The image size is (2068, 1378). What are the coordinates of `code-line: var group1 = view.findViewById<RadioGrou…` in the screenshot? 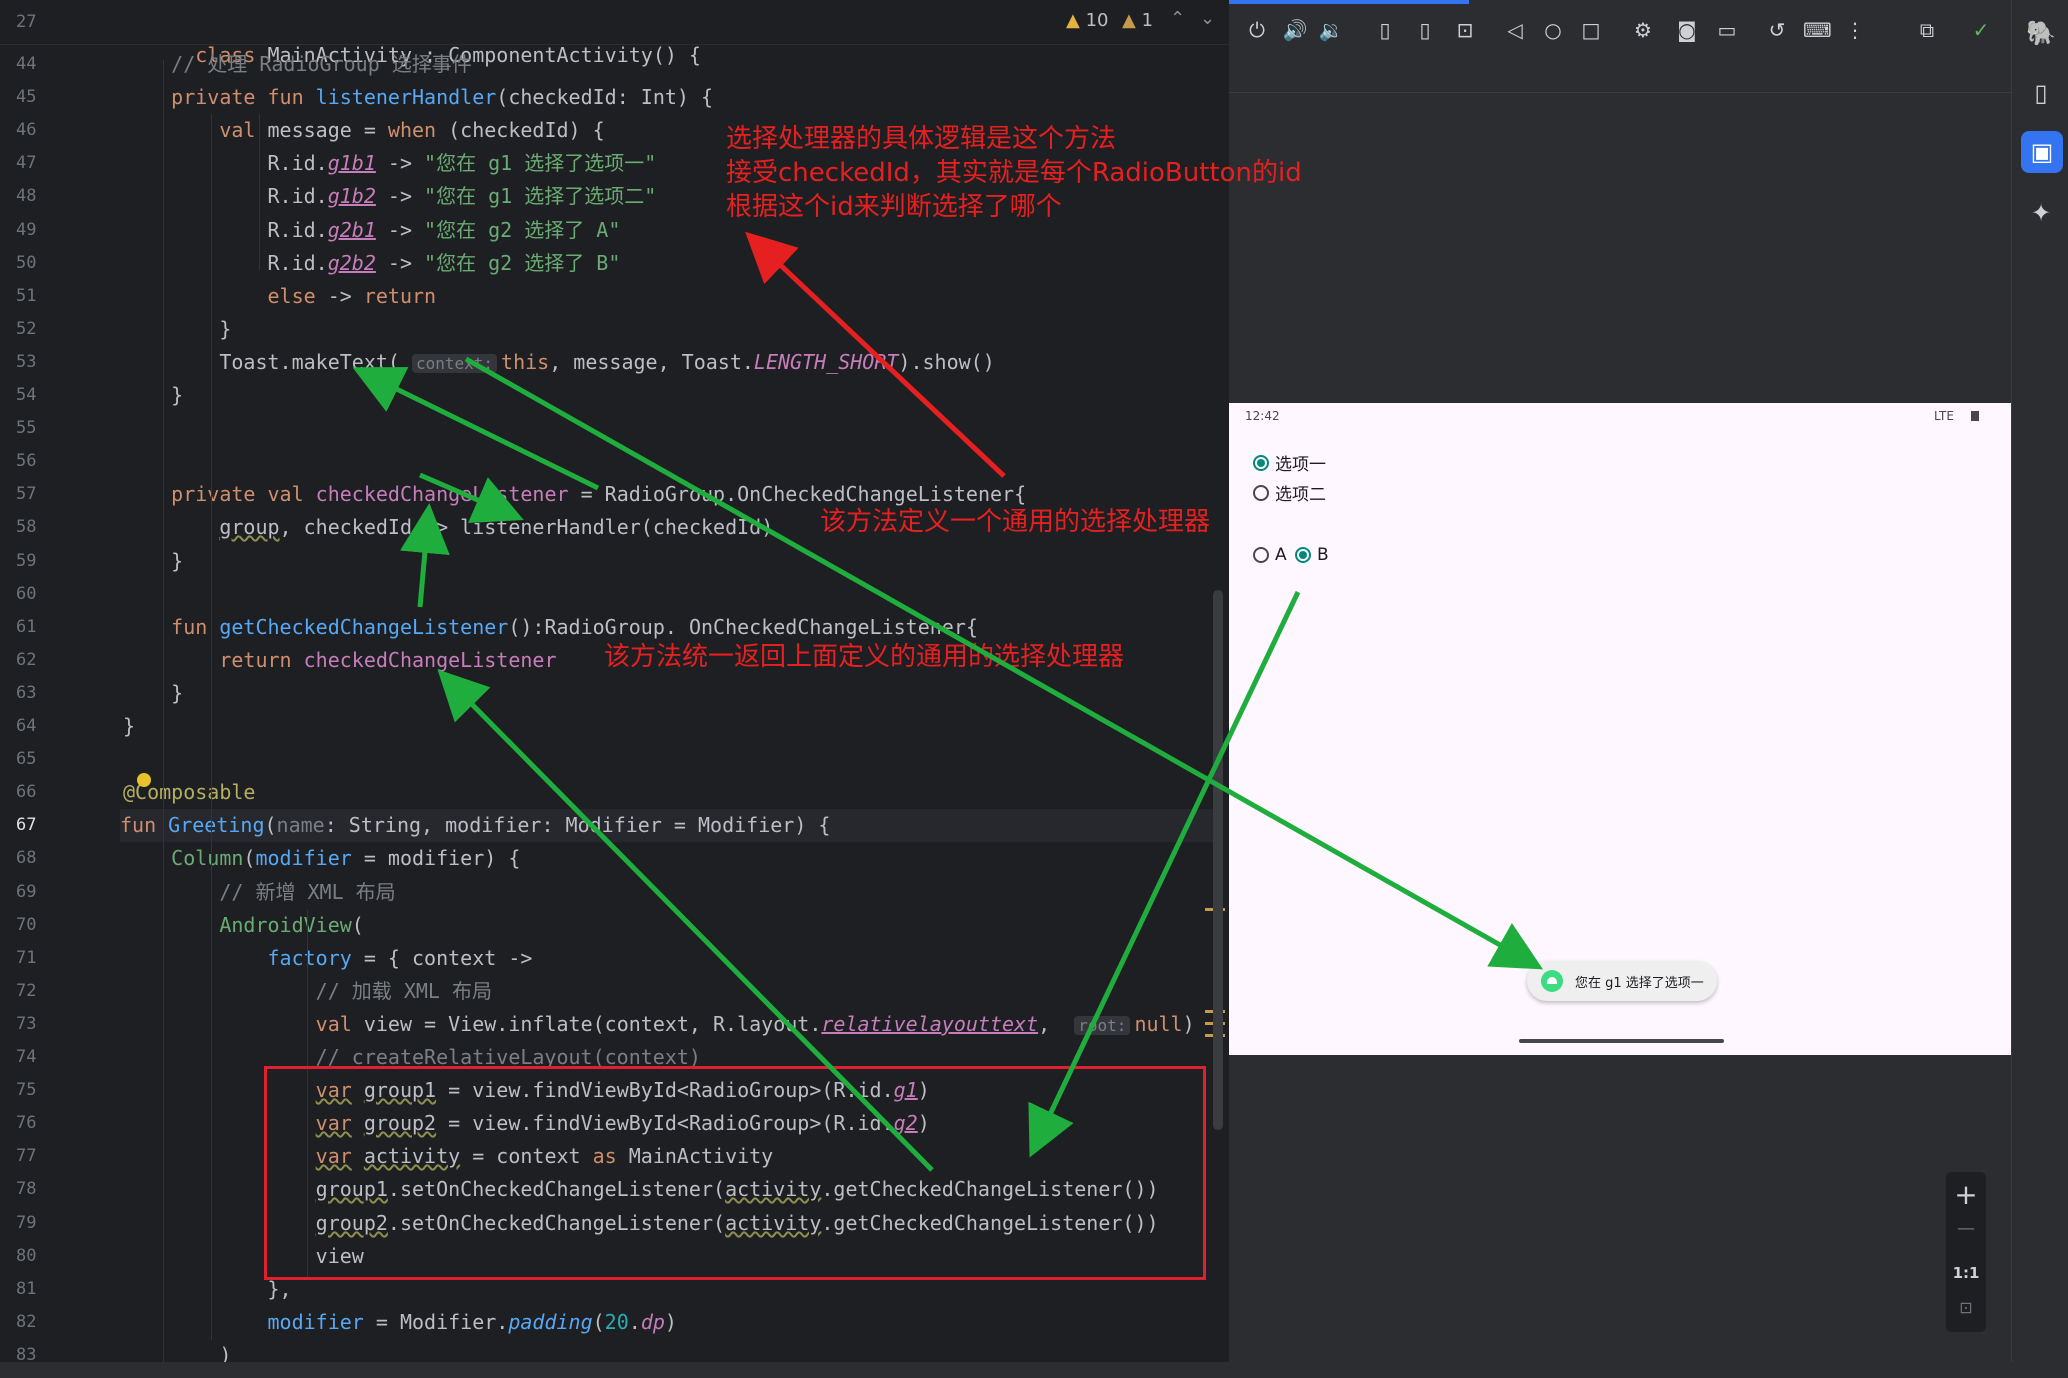 It's located at (526, 1090).